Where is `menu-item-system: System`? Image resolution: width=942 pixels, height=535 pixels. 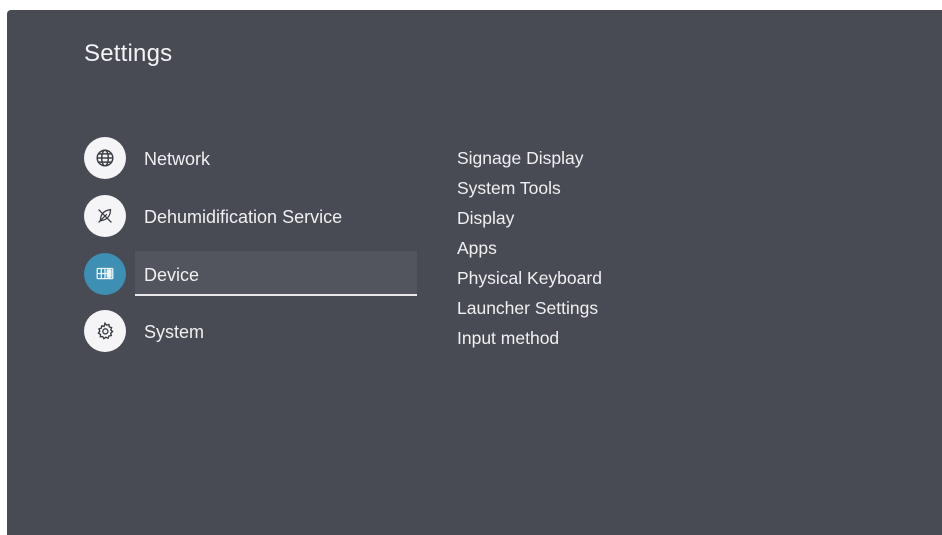 menu-item-system: System is located at coordinates (254, 333).